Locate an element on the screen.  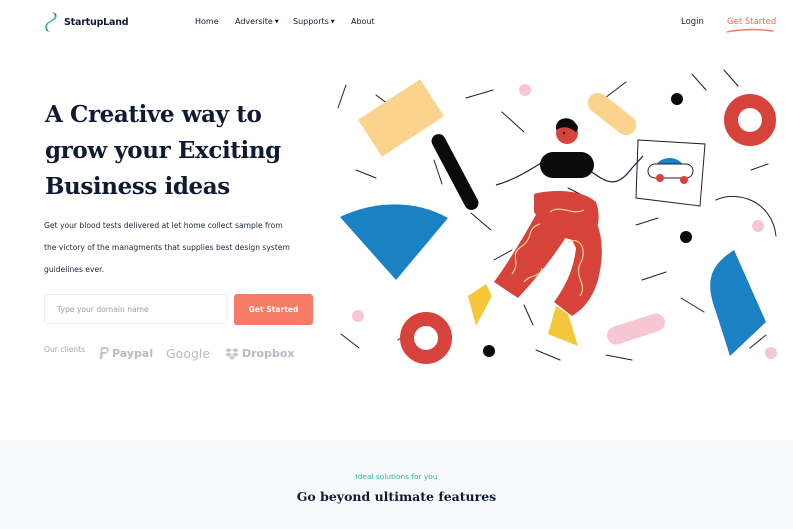
login-link: Login is located at coordinates (692, 22).